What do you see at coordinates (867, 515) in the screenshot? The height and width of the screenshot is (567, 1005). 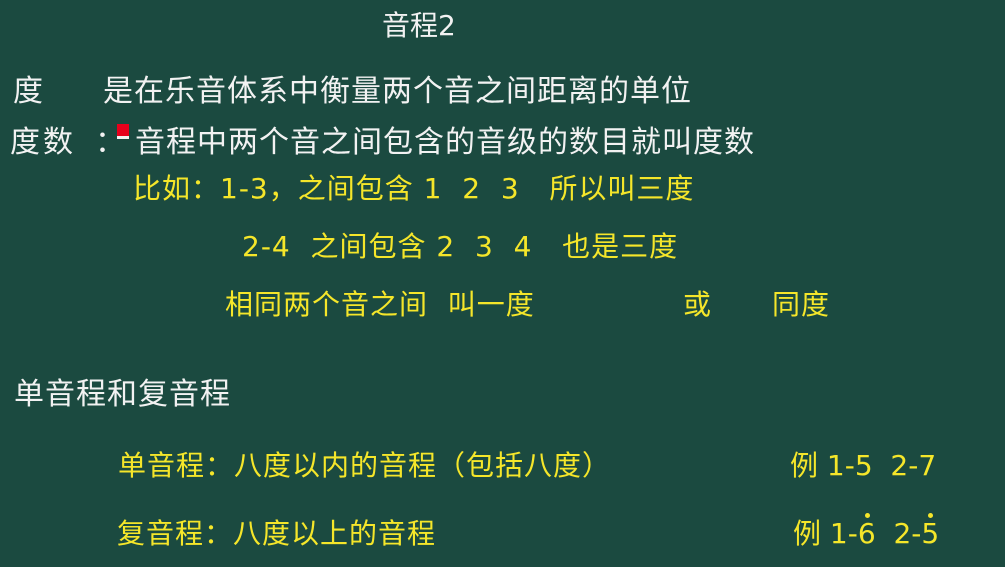 I see `high-octave-dot` at bounding box center [867, 515].